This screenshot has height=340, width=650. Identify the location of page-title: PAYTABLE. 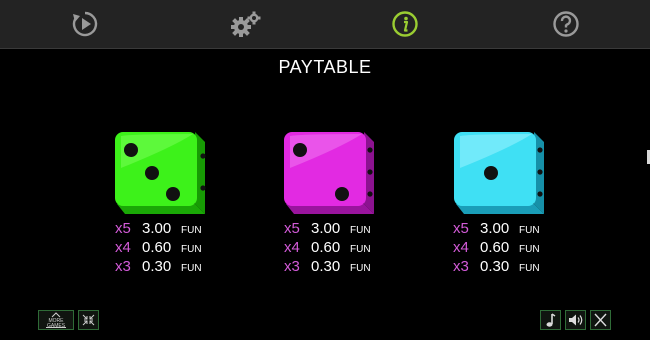
(325, 67).